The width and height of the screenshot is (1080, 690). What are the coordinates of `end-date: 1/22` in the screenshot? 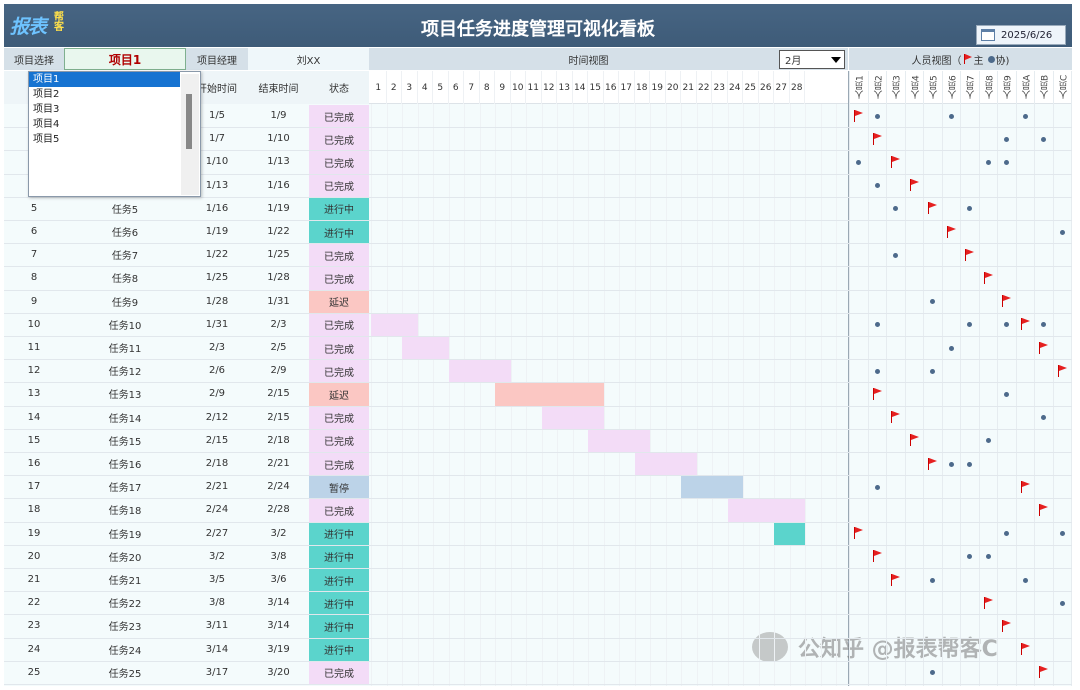 It's located at (278, 232).